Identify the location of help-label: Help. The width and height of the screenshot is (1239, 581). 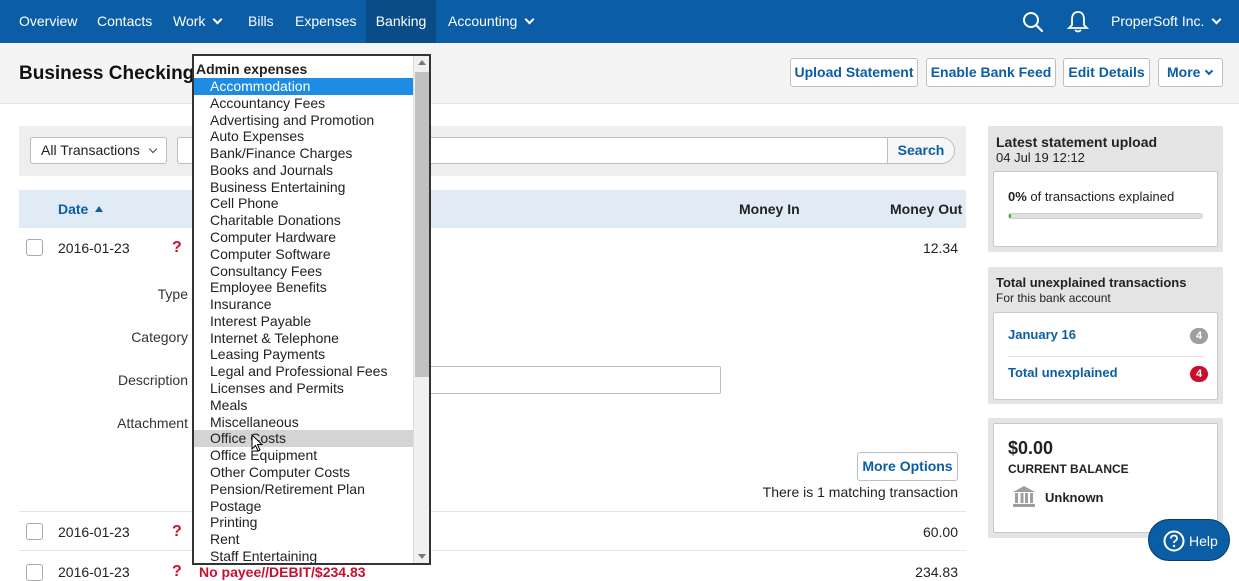
(1203, 541).